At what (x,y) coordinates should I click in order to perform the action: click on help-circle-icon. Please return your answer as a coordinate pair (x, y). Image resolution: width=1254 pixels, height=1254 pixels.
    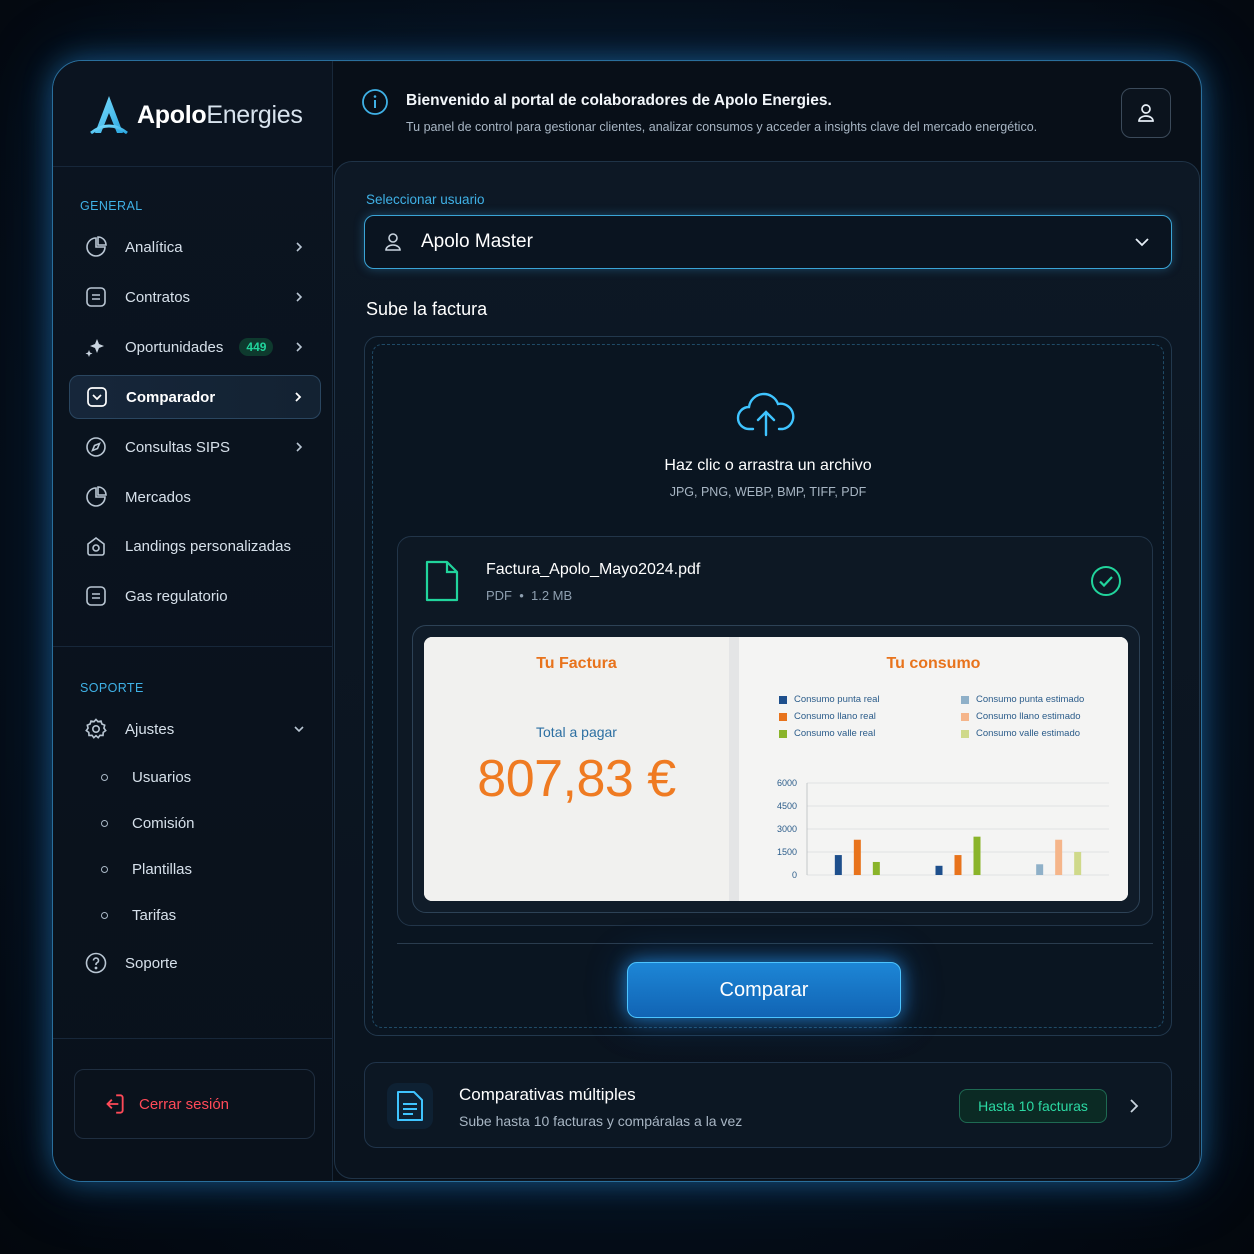
    Looking at the image, I should click on (96, 963).